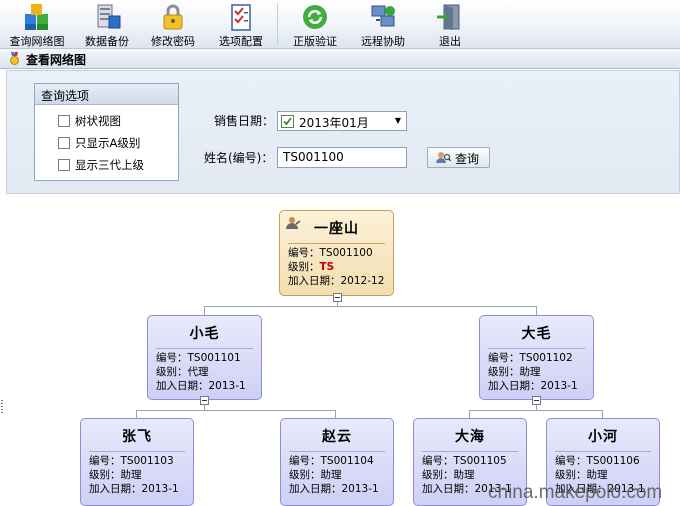 The image size is (680, 506). What do you see at coordinates (131, 461) in the screenshot?
I see `node-id: 编号：TS001103` at bounding box center [131, 461].